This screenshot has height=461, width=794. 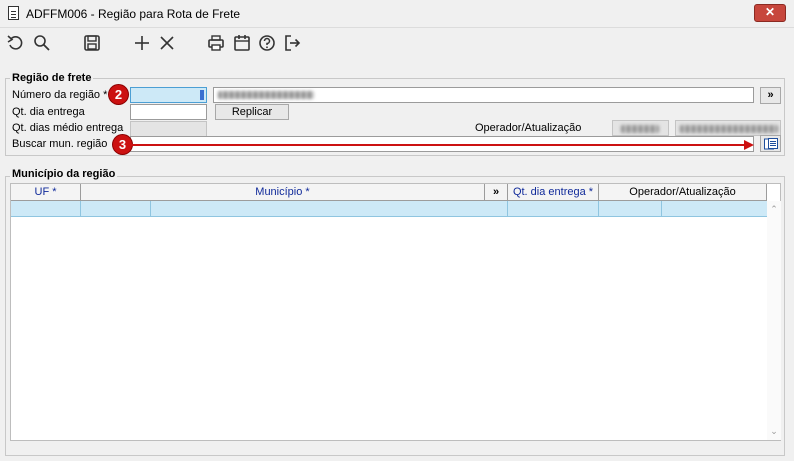 I want to click on replicar-label: Replicar, so click(x=252, y=112).